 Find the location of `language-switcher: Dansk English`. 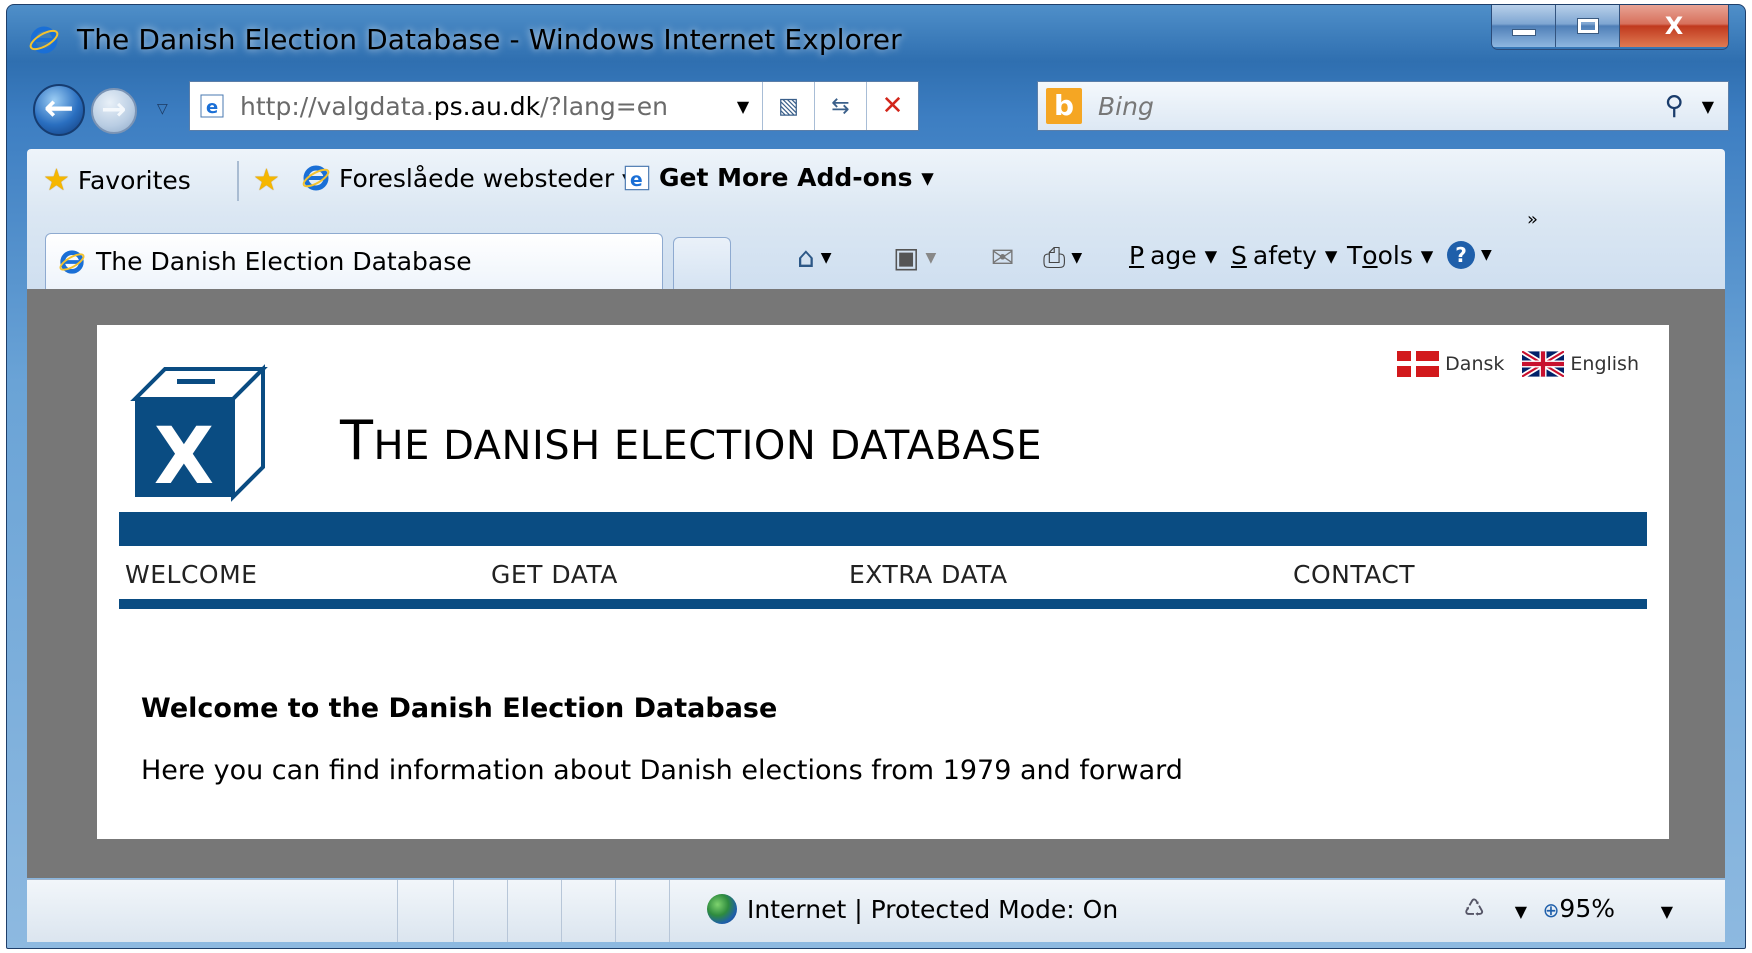

language-switcher: Dansk English is located at coordinates (1518, 364).